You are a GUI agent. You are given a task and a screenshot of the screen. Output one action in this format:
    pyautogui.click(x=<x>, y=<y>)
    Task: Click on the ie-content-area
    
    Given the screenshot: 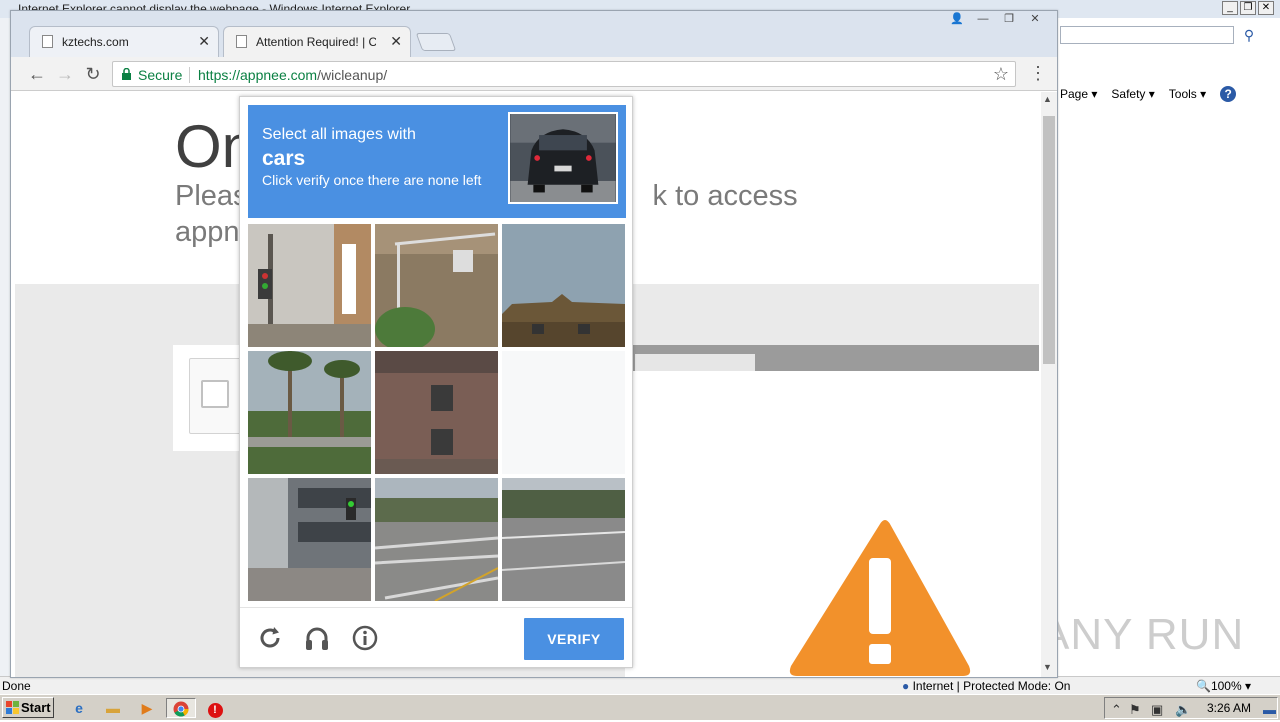 What is the action you would take?
    pyautogui.click(x=1170, y=391)
    